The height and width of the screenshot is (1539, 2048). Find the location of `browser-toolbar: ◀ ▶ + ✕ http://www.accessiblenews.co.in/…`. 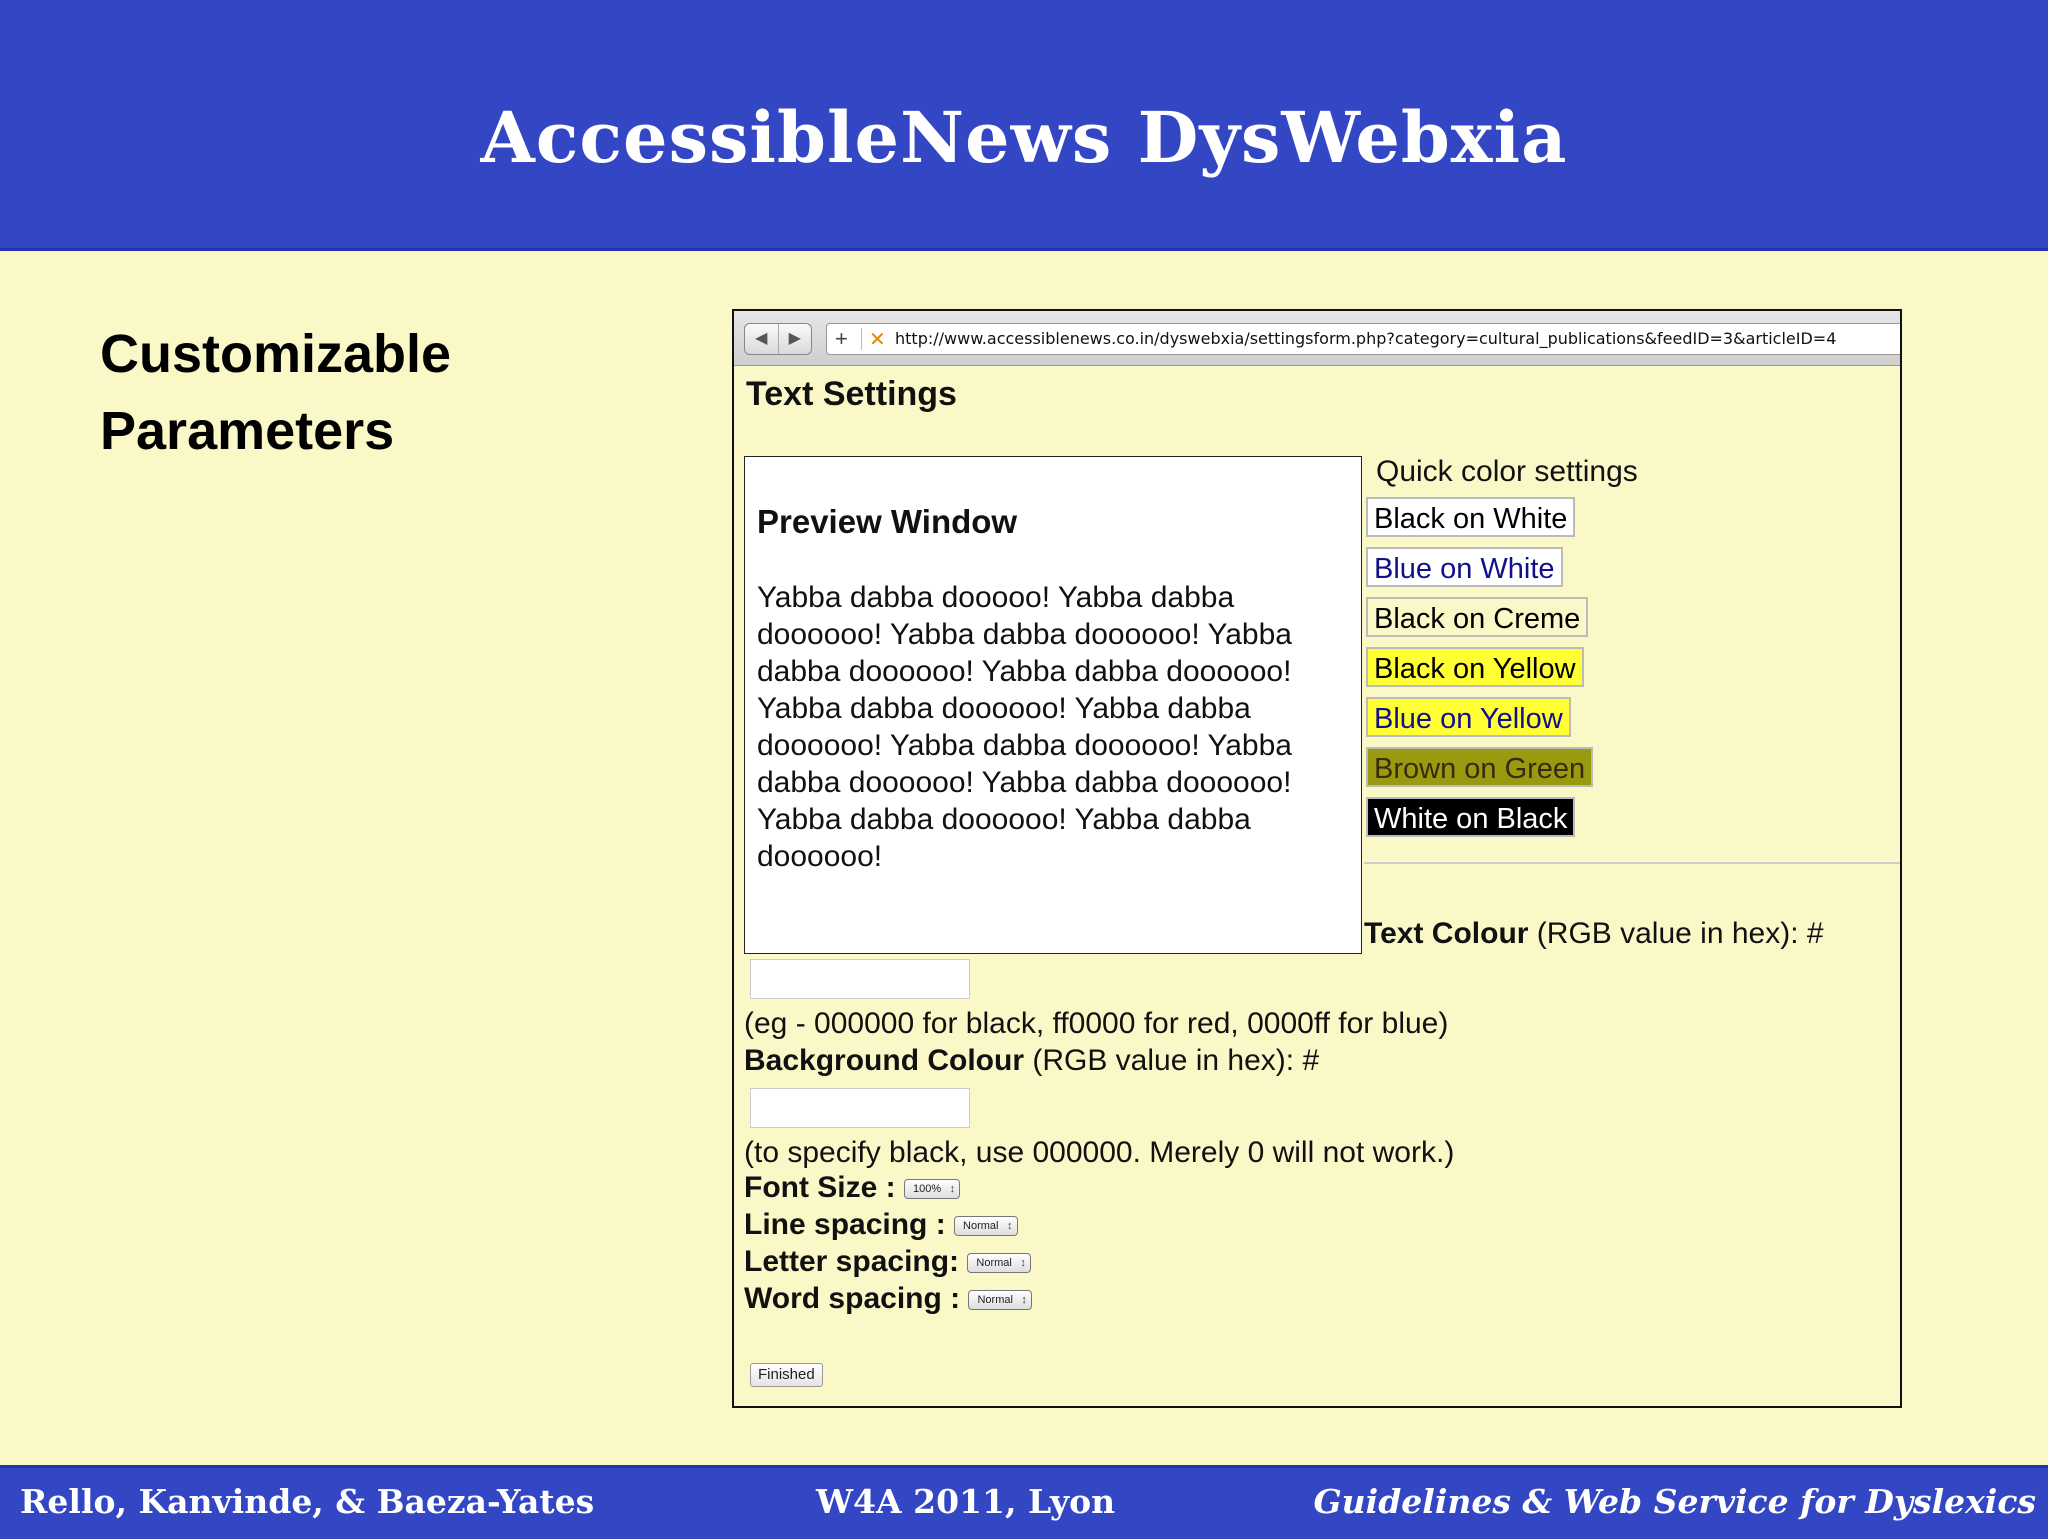

browser-toolbar: ◀ ▶ + ✕ http://www.accessiblenews.co.in/… is located at coordinates (1317, 338).